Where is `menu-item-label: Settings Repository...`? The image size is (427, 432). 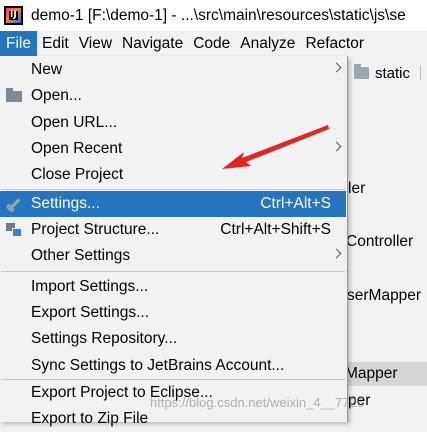 menu-item-label: Settings Repository... is located at coordinates (104, 338).